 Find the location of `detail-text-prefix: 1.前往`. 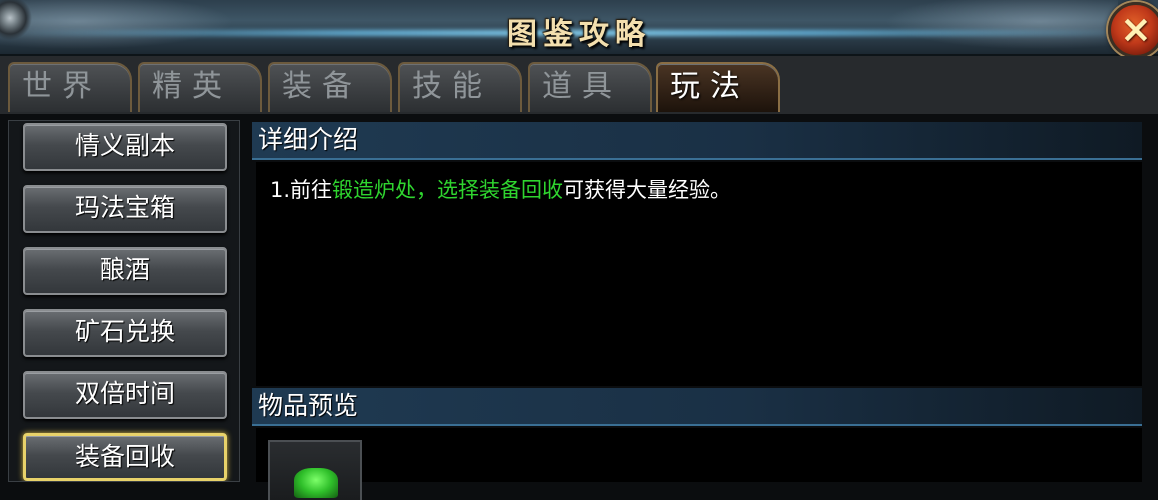

detail-text-prefix: 1.前往 is located at coordinates (301, 190).